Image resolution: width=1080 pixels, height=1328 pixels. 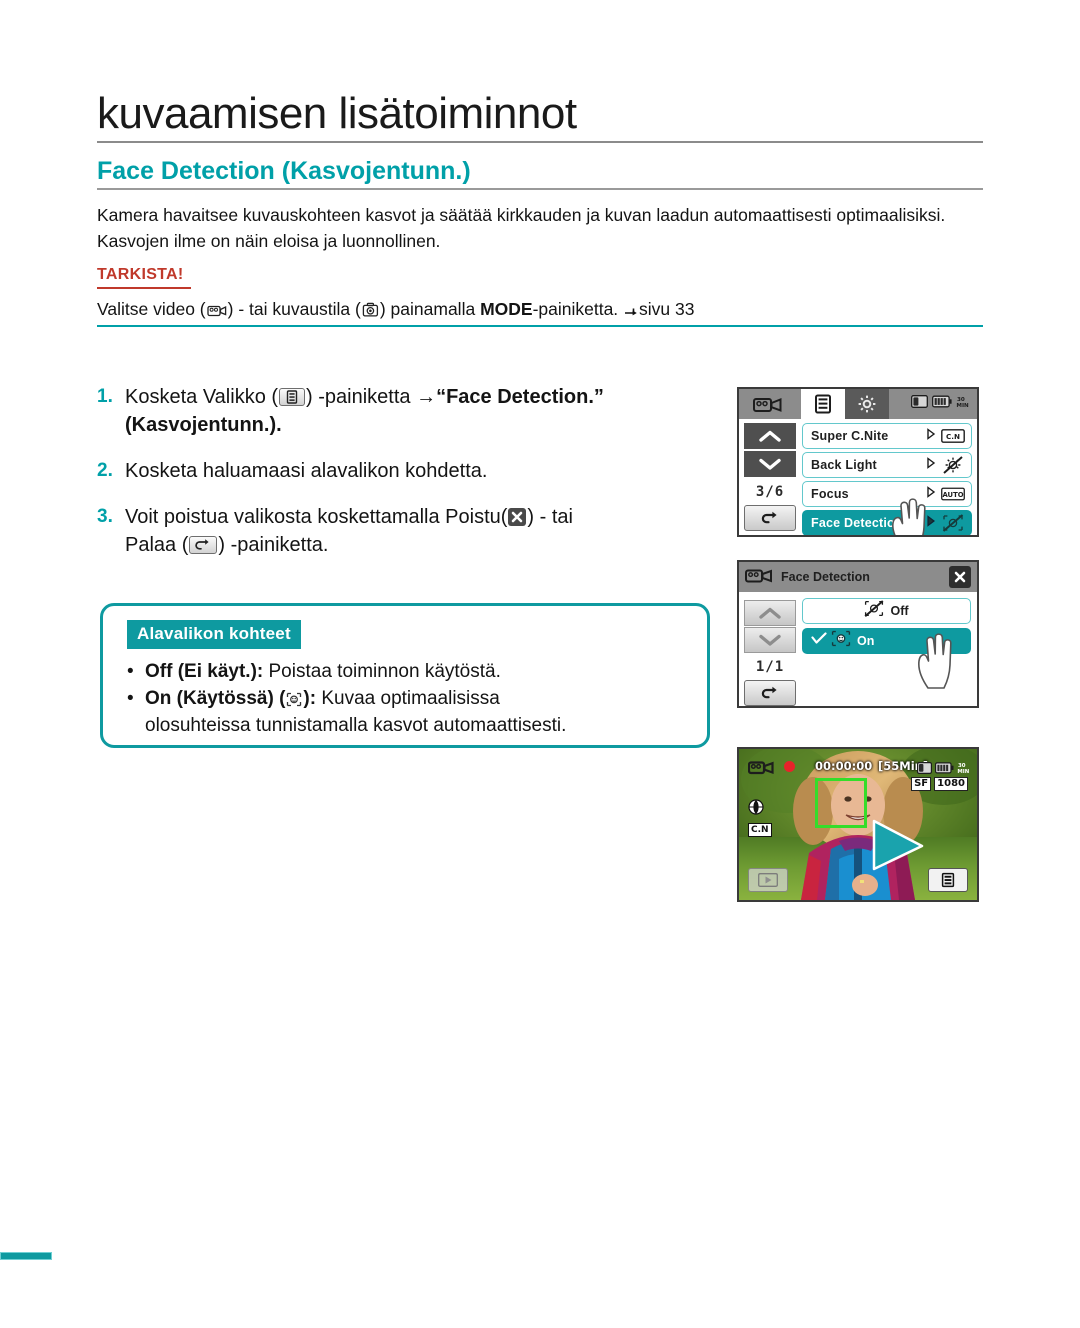 What do you see at coordinates (202, 397) in the screenshot?
I see `step-1-part1: Kosketa Valikko (` at bounding box center [202, 397].